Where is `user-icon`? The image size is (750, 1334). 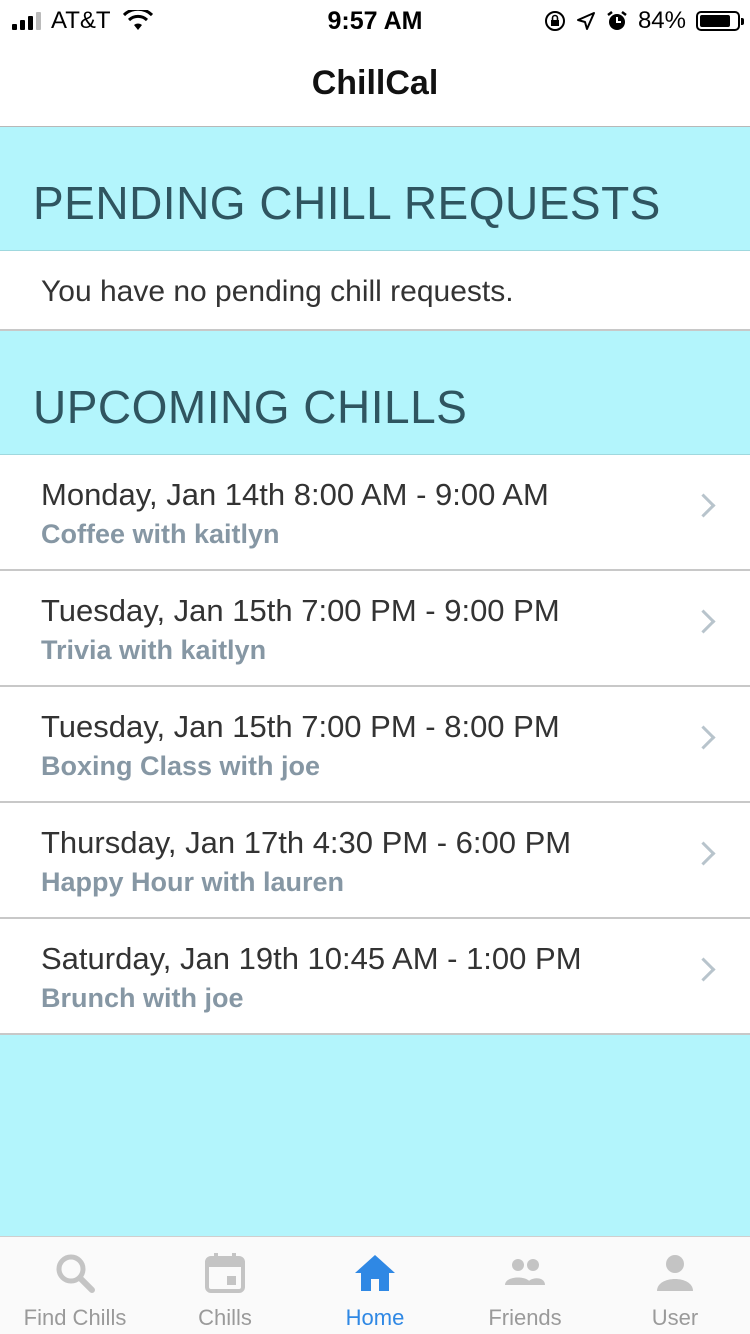
user-icon is located at coordinates (675, 1273).